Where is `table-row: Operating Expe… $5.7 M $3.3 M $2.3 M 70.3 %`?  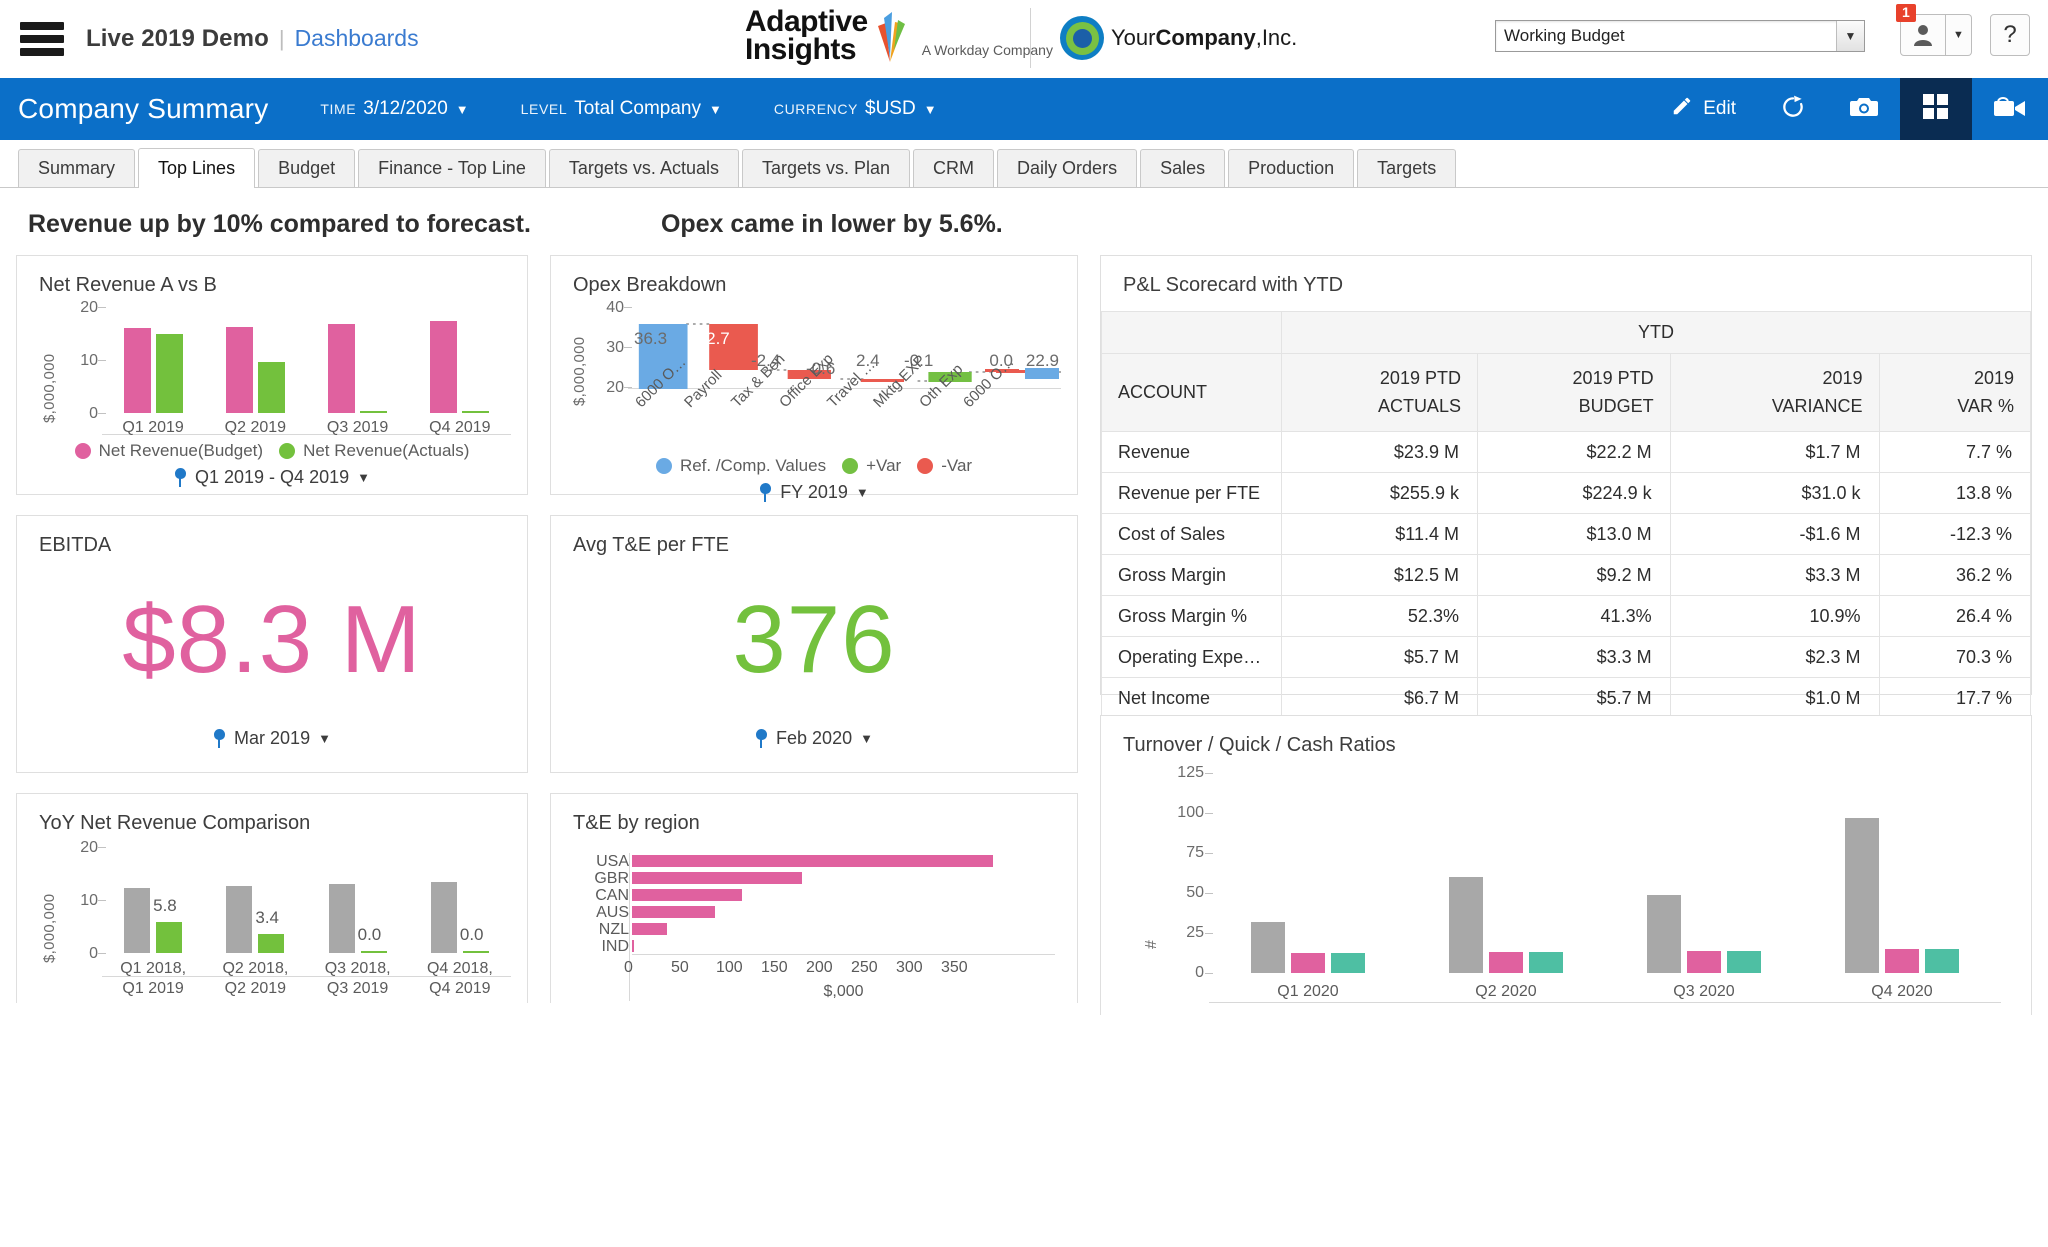
table-row: Operating Expe… $5.7 M $3.3 M $2.3 M 70.3 % is located at coordinates (1566, 657).